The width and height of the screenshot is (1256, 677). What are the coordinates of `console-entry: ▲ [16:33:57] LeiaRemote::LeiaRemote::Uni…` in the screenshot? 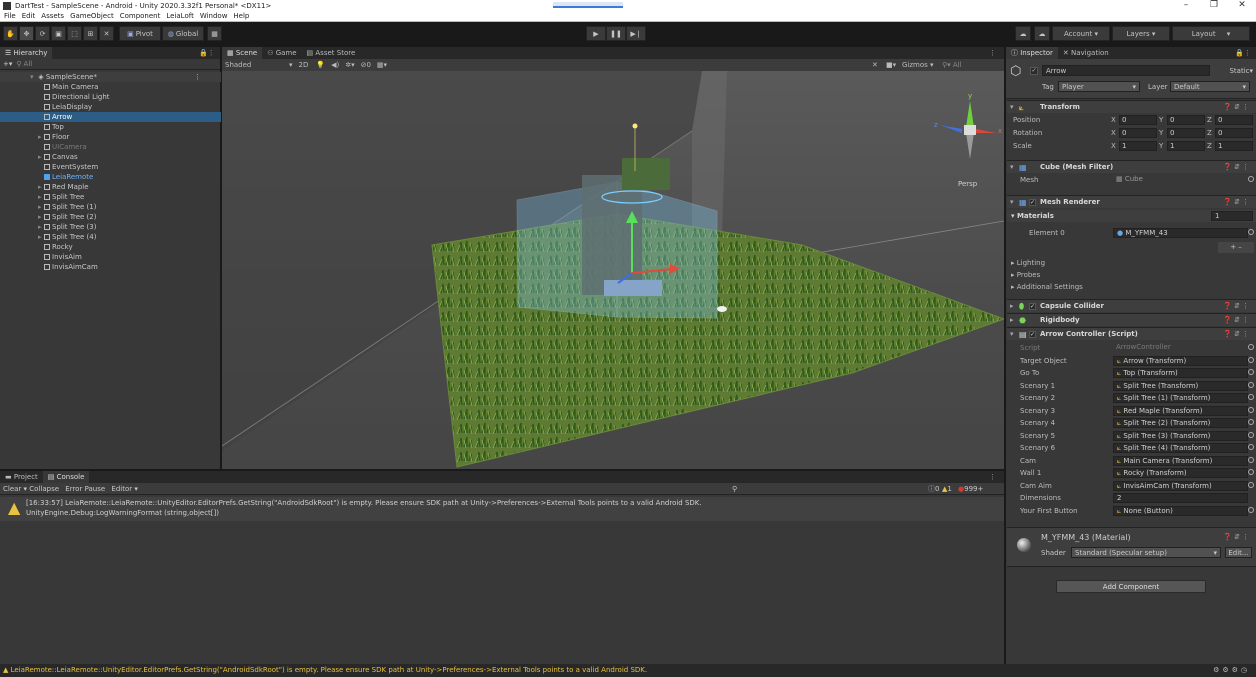 It's located at (502, 509).